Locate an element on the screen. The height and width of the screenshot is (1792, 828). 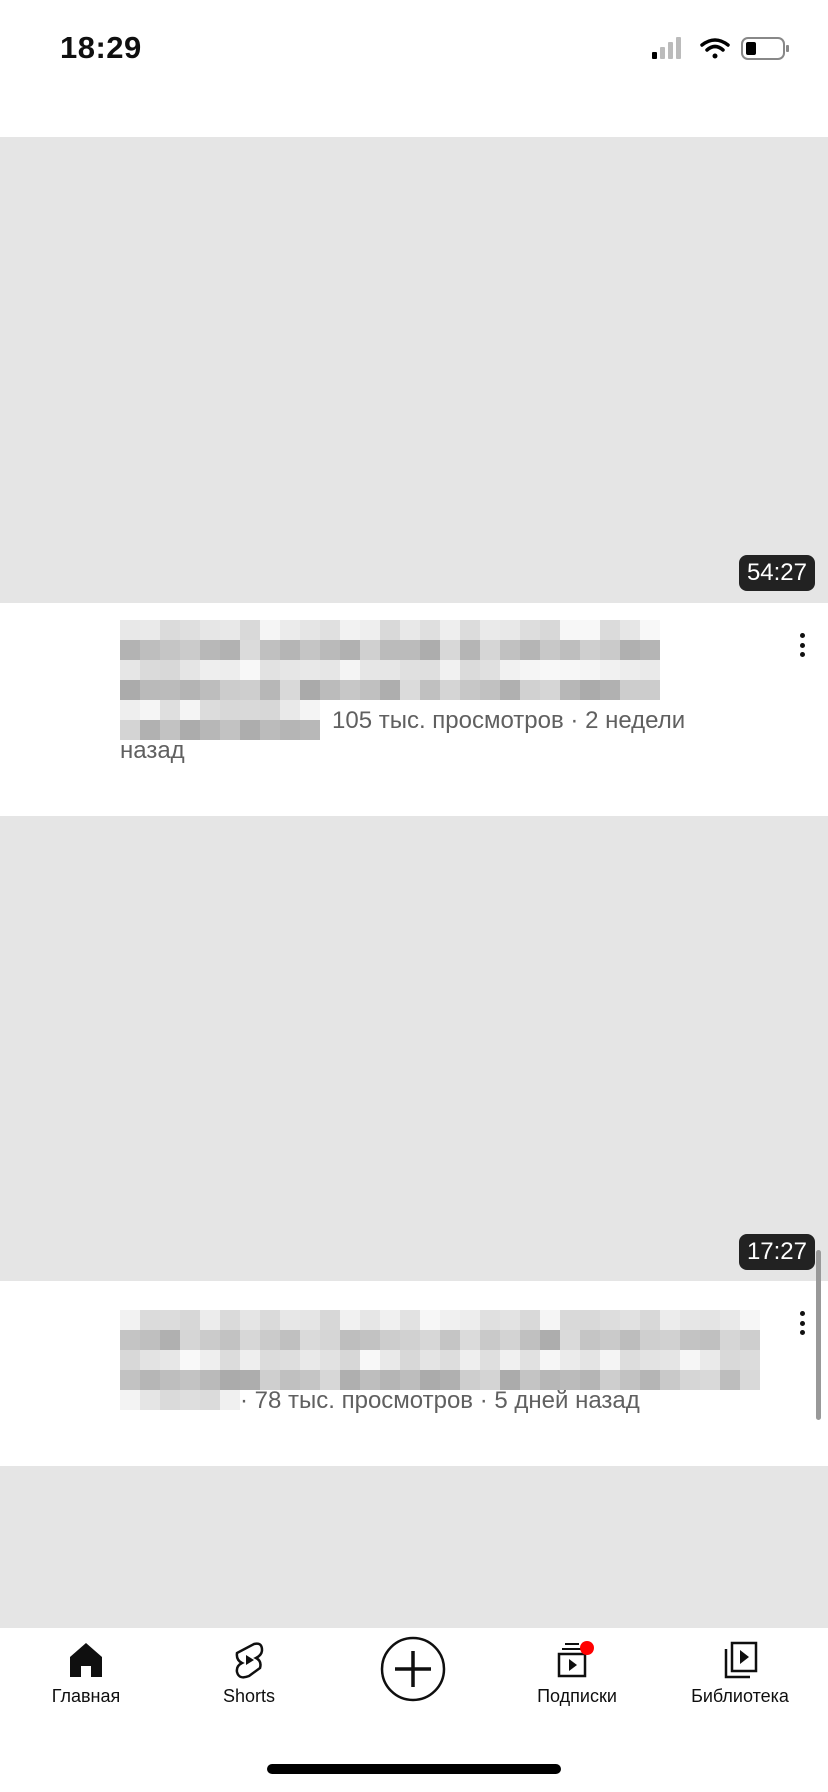
battery-icon is located at coordinates (765, 48).